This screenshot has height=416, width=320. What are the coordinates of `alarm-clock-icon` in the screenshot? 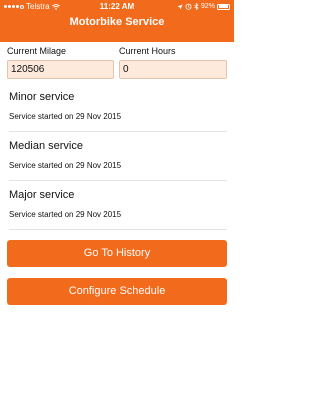 It's located at (188, 6).